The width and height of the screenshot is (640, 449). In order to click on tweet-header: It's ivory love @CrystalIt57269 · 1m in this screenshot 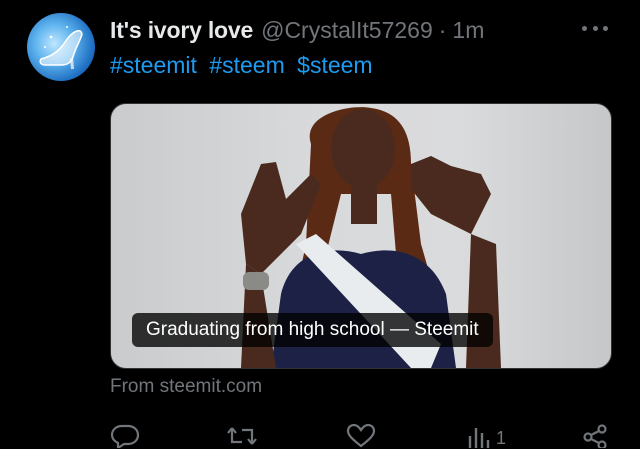, I will do `click(297, 30)`.